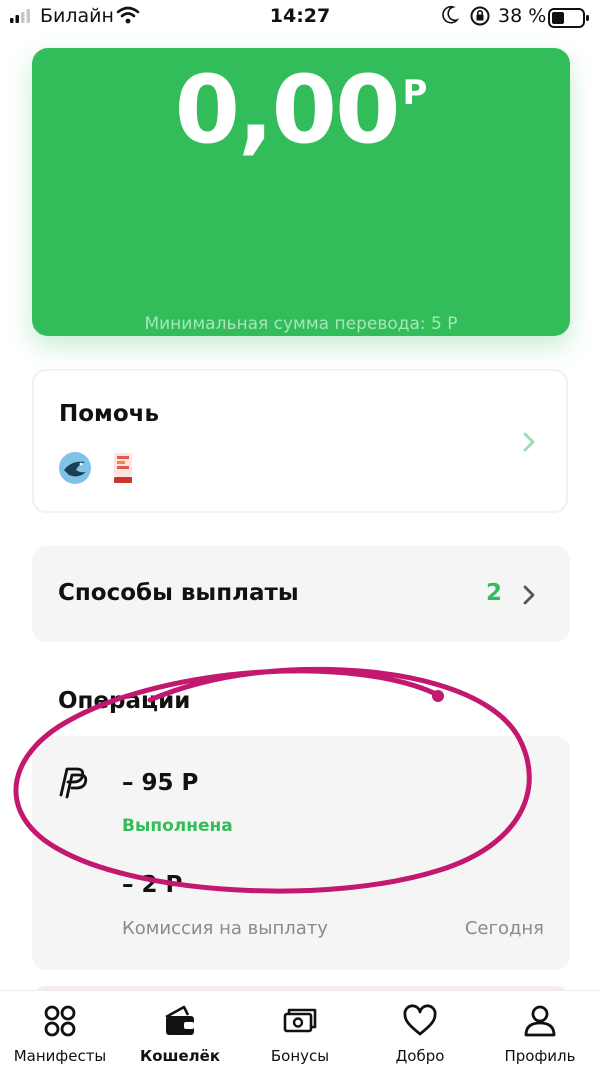 The height and width of the screenshot is (1067, 600). I want to click on tab-charity: Добро, so click(420, 1029).